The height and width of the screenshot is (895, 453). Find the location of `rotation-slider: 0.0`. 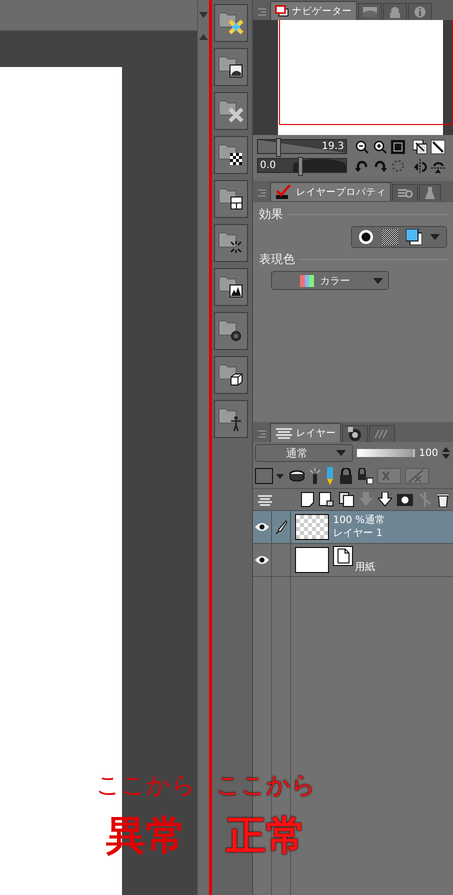

rotation-slider: 0.0 is located at coordinates (301, 165).